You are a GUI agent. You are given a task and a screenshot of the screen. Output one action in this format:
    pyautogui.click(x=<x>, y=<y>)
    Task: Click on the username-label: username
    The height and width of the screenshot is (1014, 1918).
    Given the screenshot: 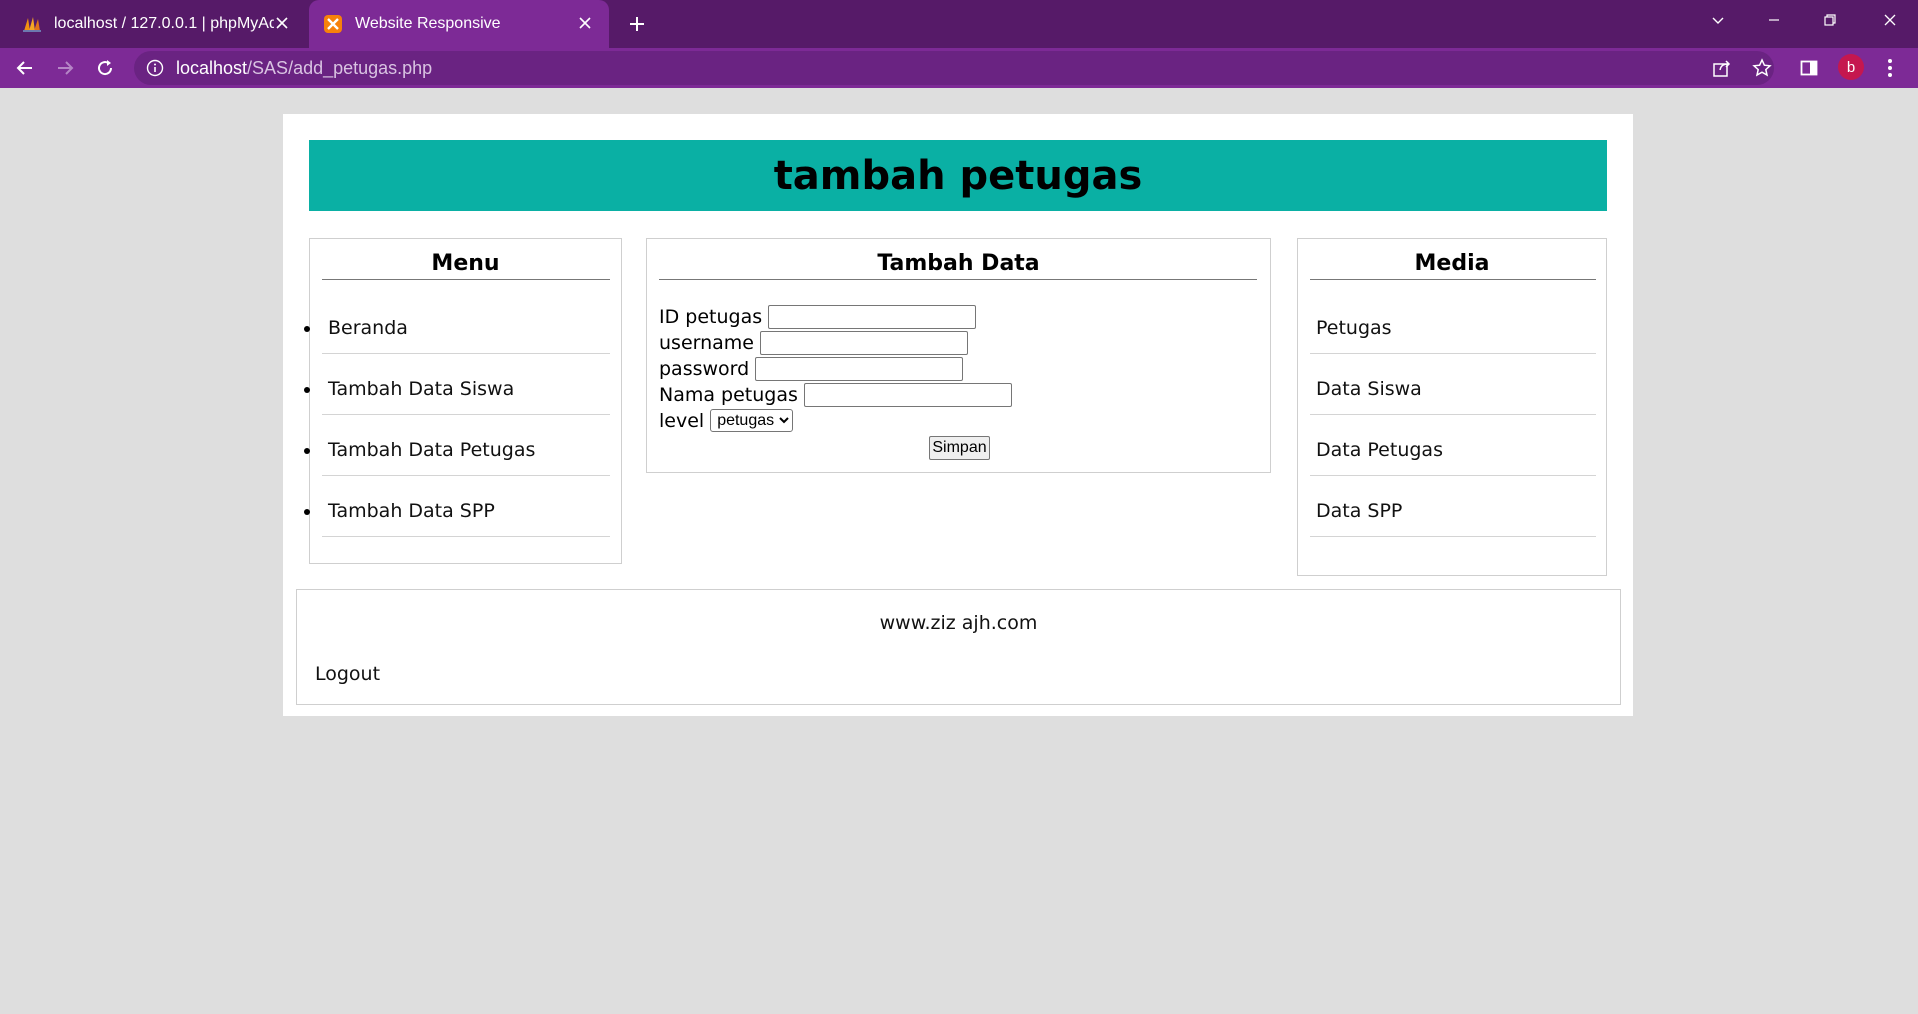 What is the action you would take?
    pyautogui.click(x=706, y=343)
    